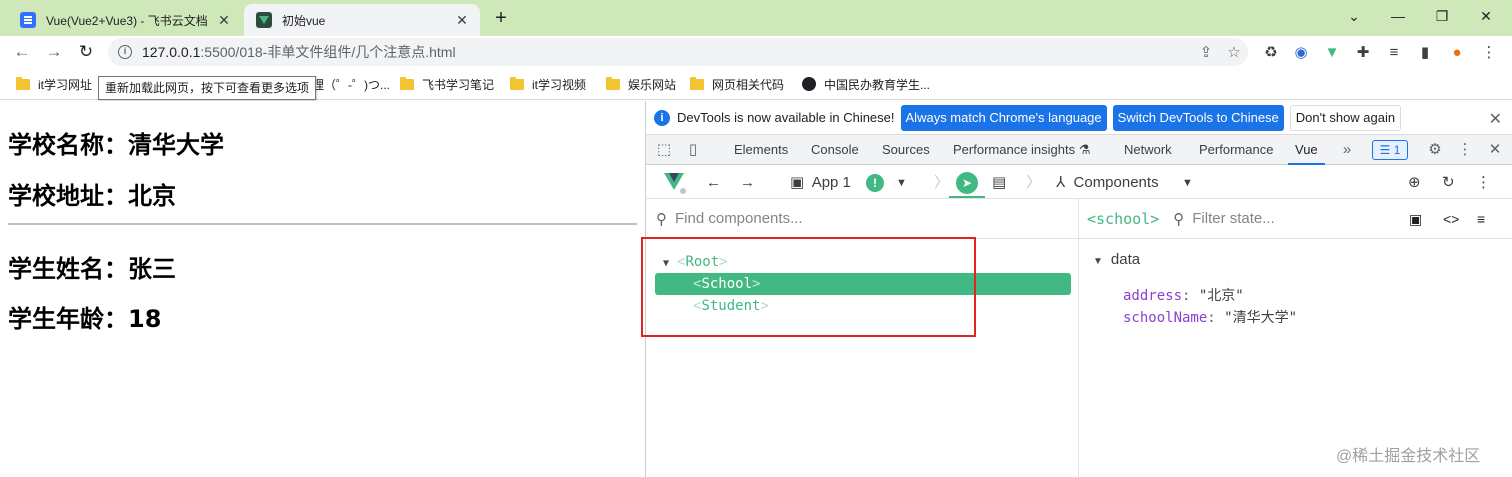 The image size is (1512, 477). Describe the element at coordinates (808, 287) in the screenshot. I see `highlight-annotation-box` at that location.